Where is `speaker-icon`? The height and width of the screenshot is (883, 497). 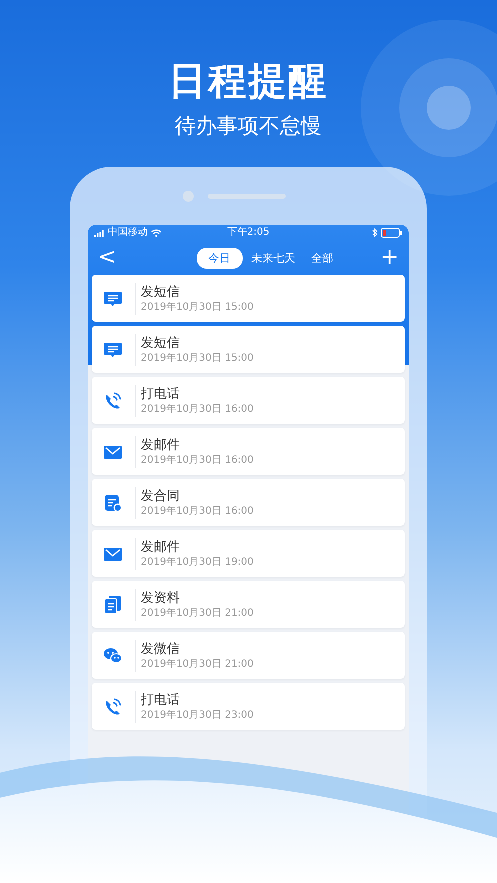
speaker-icon is located at coordinates (247, 196).